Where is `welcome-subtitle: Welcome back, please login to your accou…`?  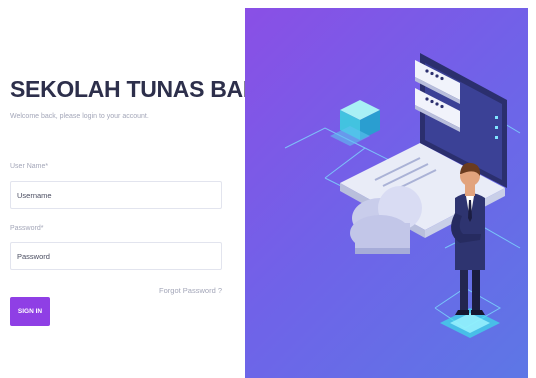
welcome-subtitle: Welcome back, please login to your accou… is located at coordinates (79, 116).